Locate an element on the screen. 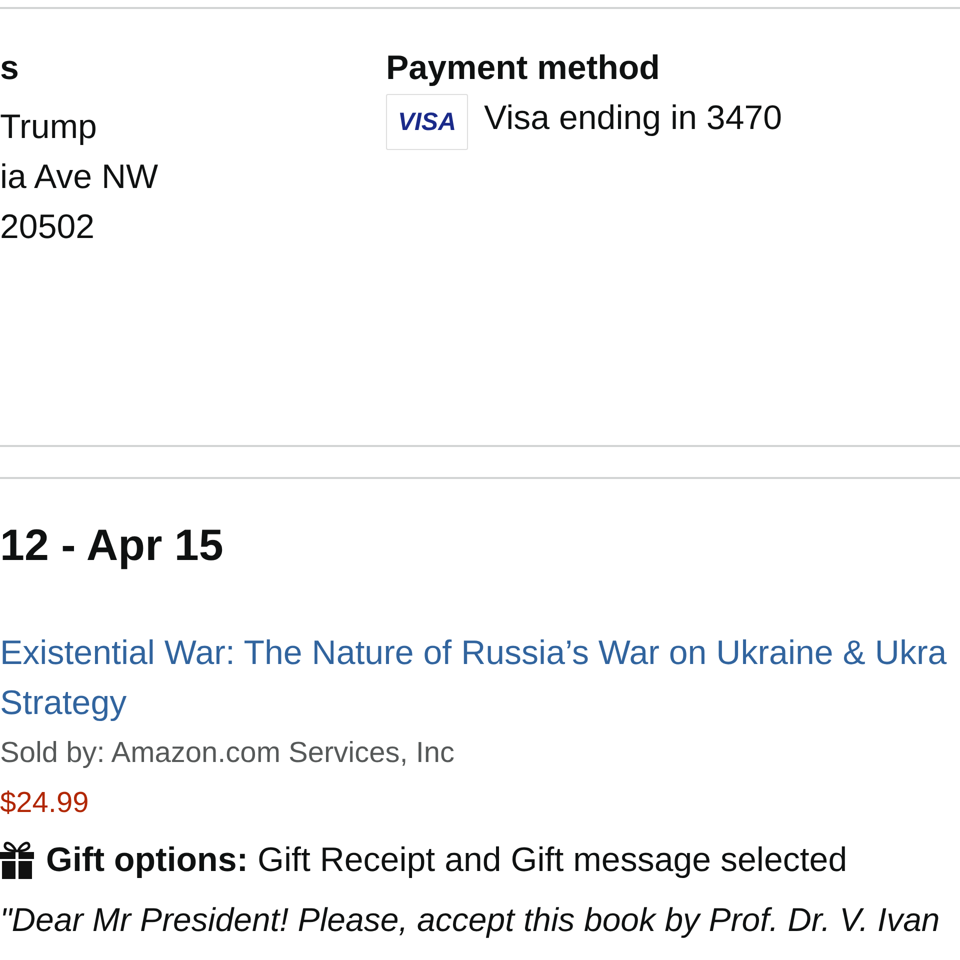 The width and height of the screenshot is (960, 960). product-title-link: Existential War: The Nature of Russia’s War on Ukraine & Ukra is located at coordinates (473, 653).